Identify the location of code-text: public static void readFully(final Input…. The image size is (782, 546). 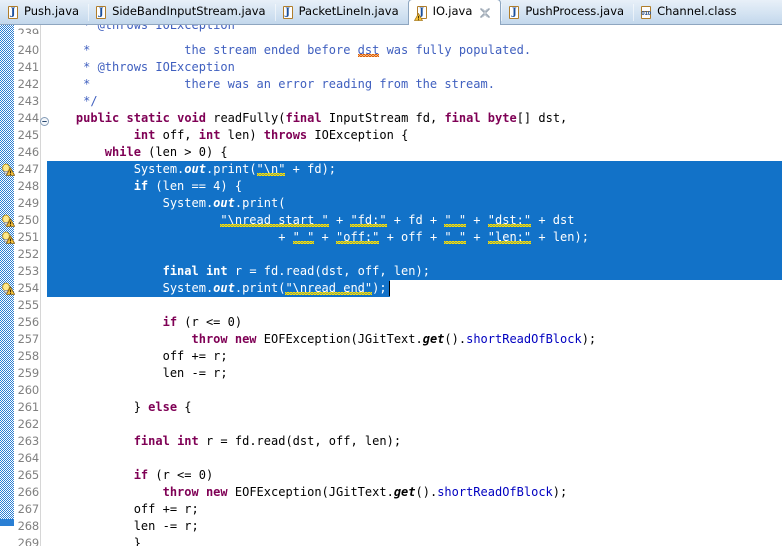
(307, 118).